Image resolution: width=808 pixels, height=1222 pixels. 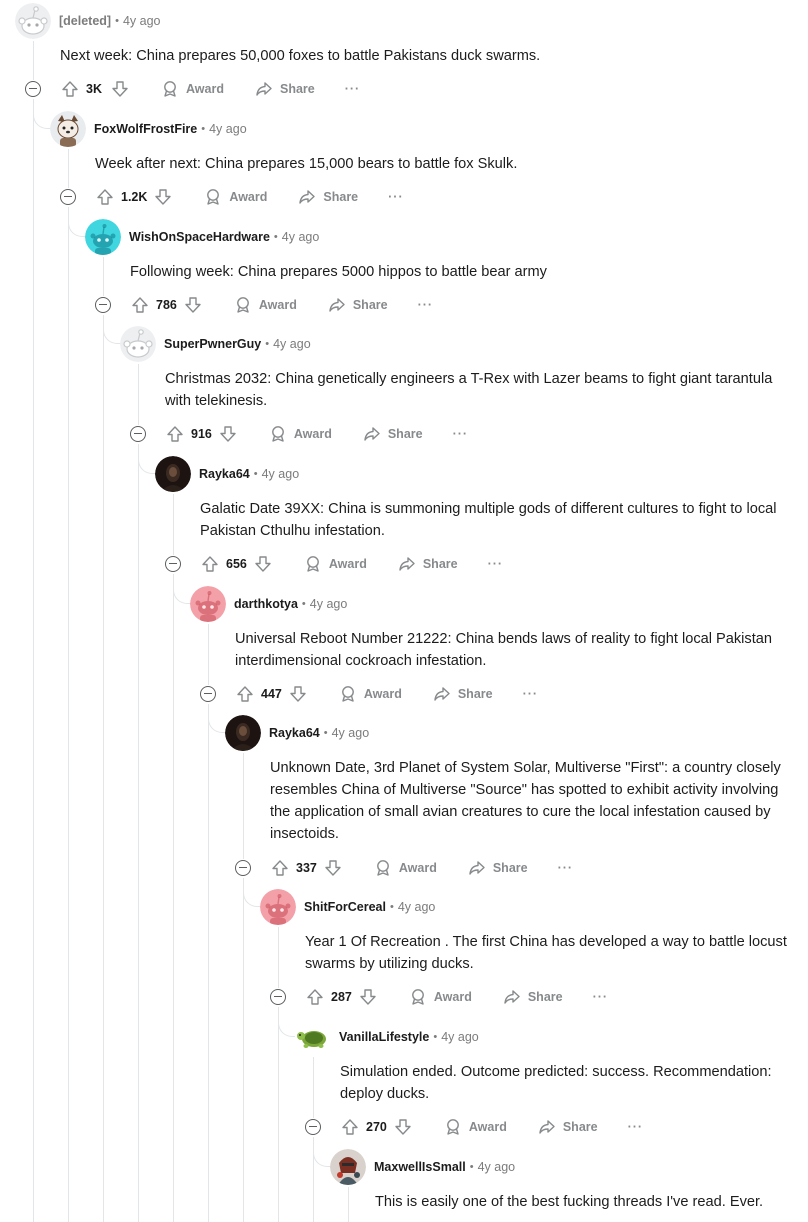 I want to click on username: VanillaLifestyle, so click(x=384, y=1037).